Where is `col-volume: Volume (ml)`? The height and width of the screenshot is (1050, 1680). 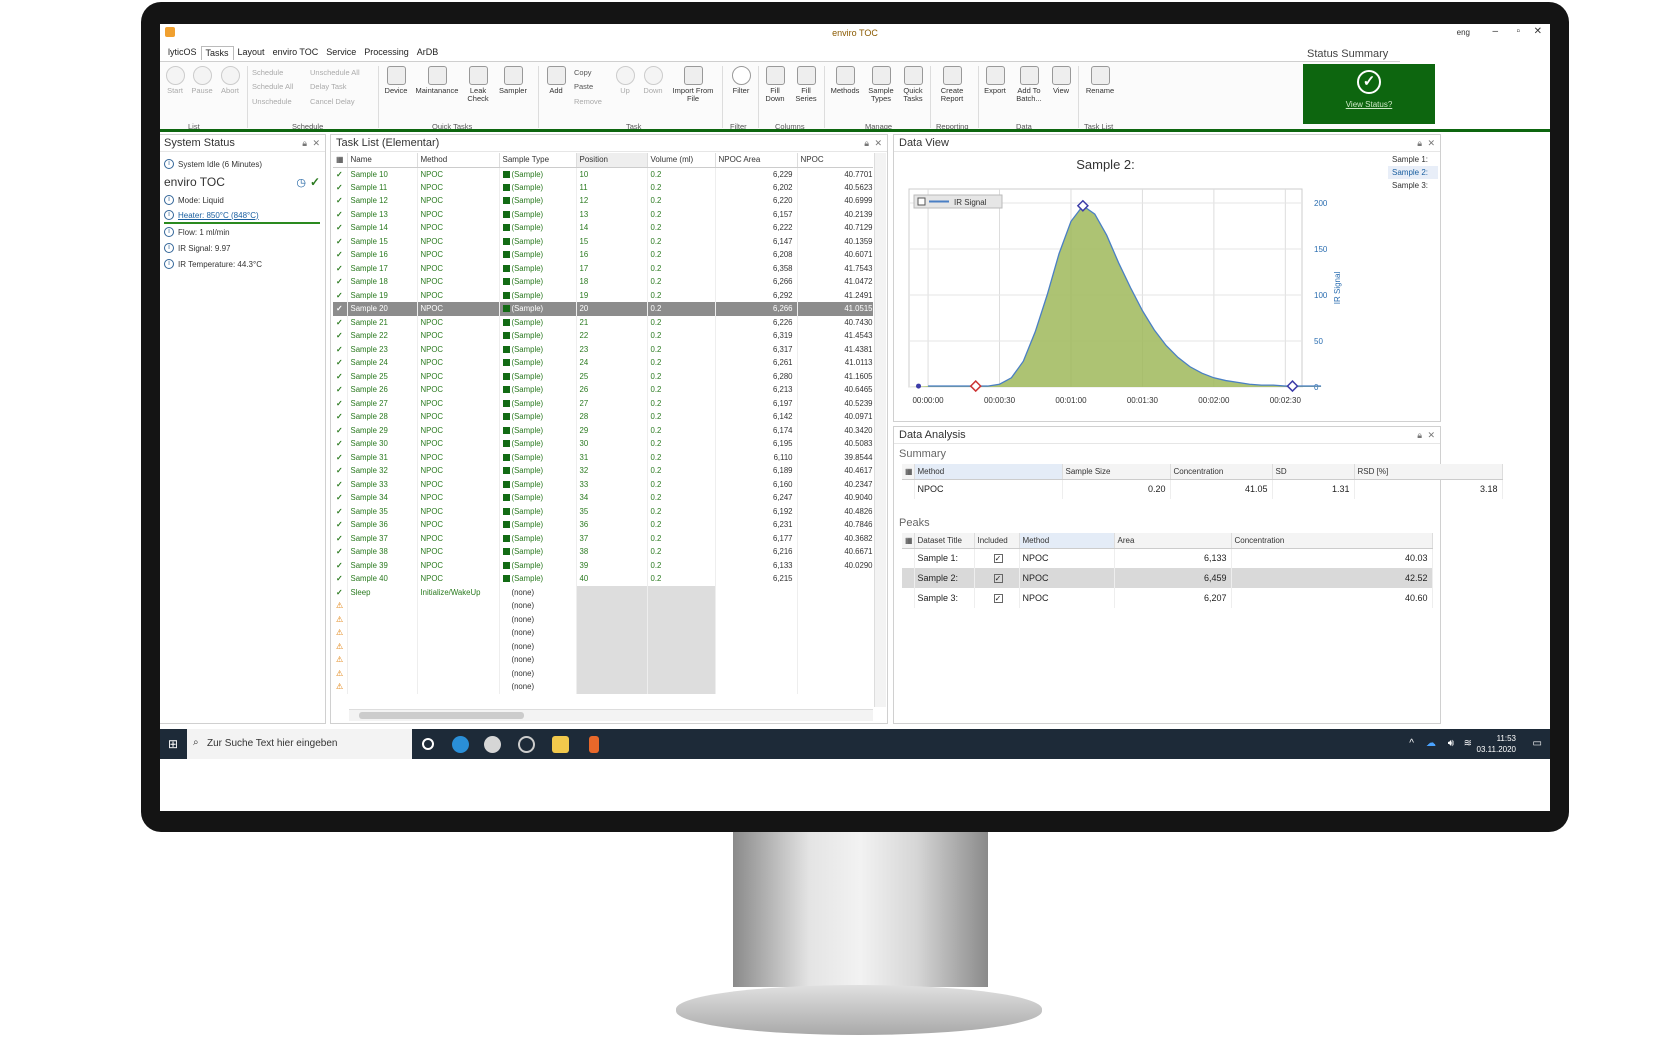
col-volume: Volume (ml) is located at coordinates (681, 160).